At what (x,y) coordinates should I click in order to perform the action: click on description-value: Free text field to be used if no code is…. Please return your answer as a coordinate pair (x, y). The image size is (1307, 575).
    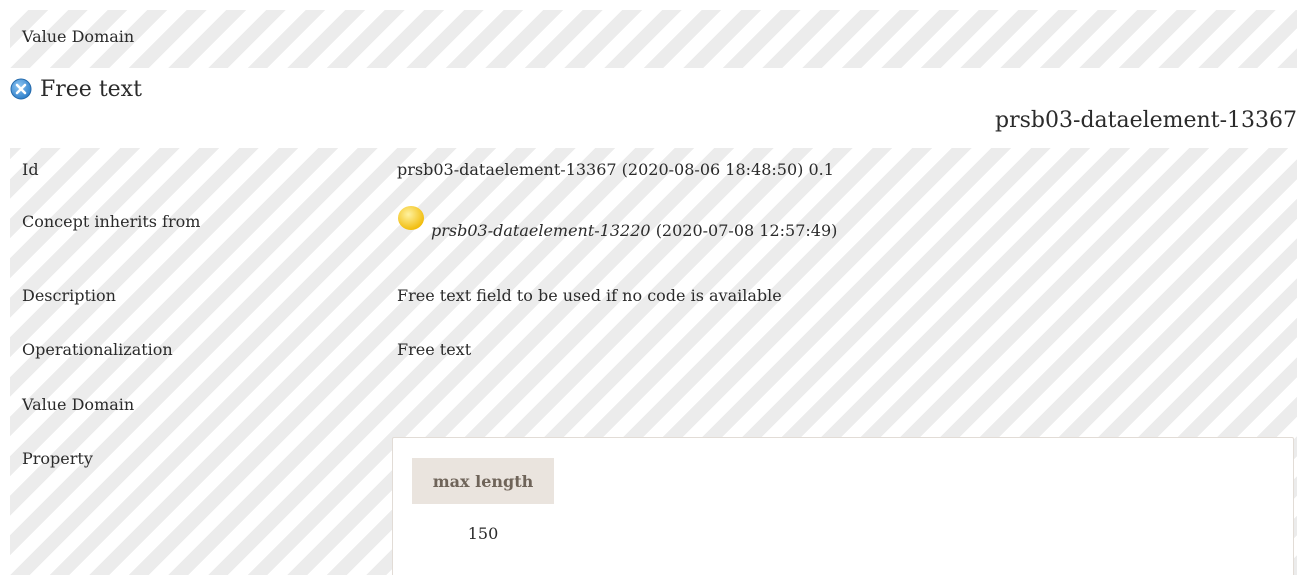
    Looking at the image, I should click on (589, 295).